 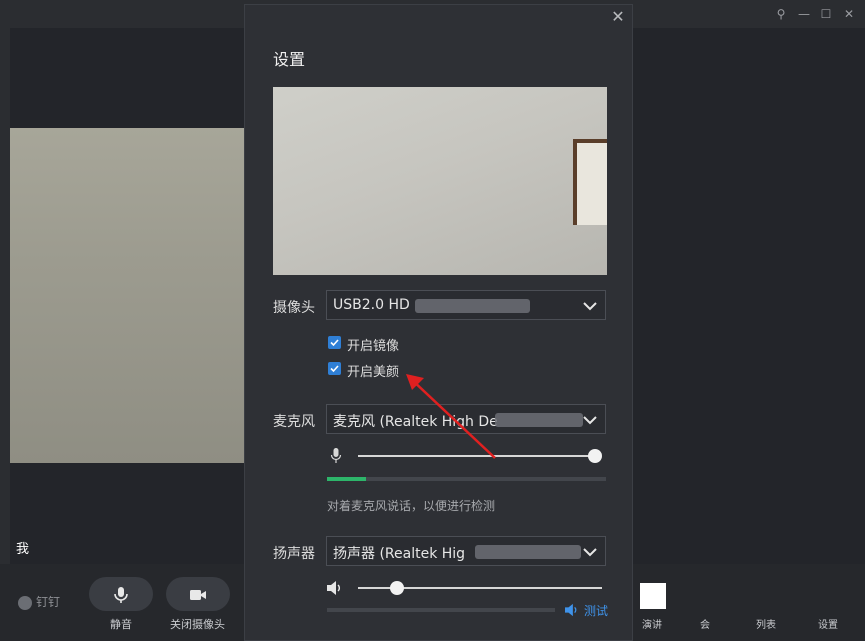 What do you see at coordinates (130, 295) in the screenshot?
I see `self-video` at bounding box center [130, 295].